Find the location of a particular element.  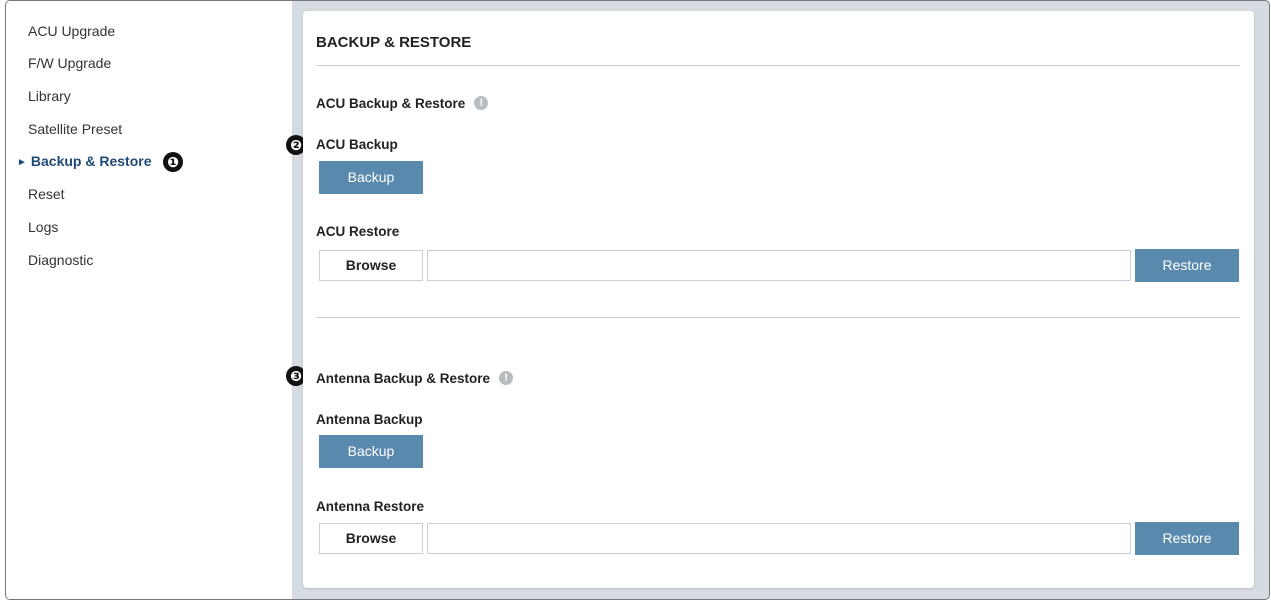

callout-1: ❶ is located at coordinates (173, 162).